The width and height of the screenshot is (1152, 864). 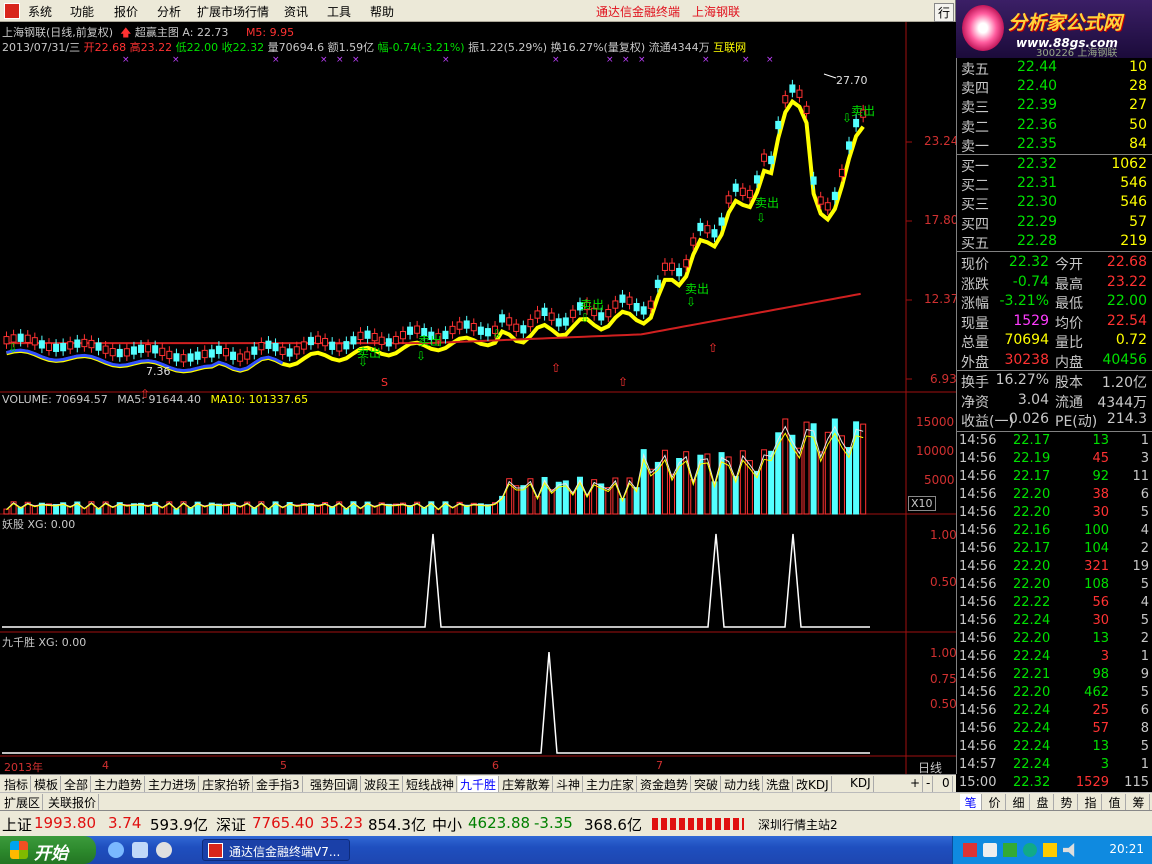 What do you see at coordinates (119, 784) in the screenshot?
I see `tab-3: 主力趋势` at bounding box center [119, 784].